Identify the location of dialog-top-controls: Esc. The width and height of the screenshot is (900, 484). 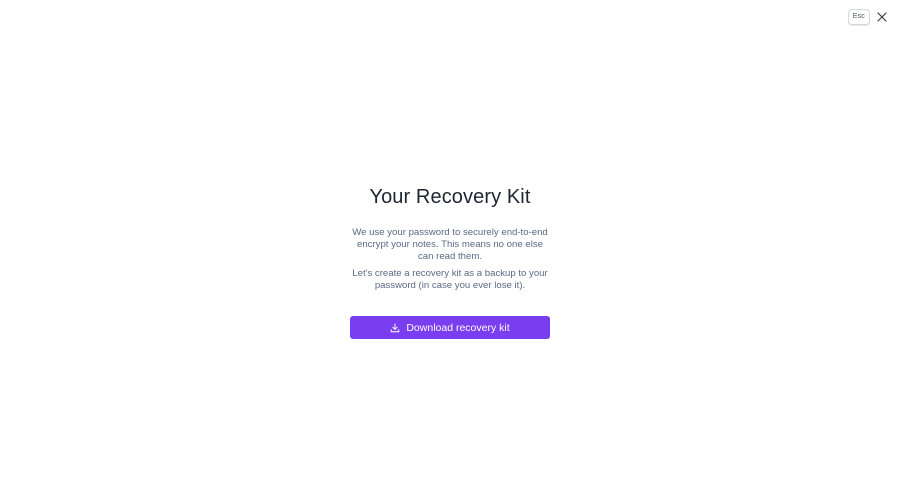
(868, 17).